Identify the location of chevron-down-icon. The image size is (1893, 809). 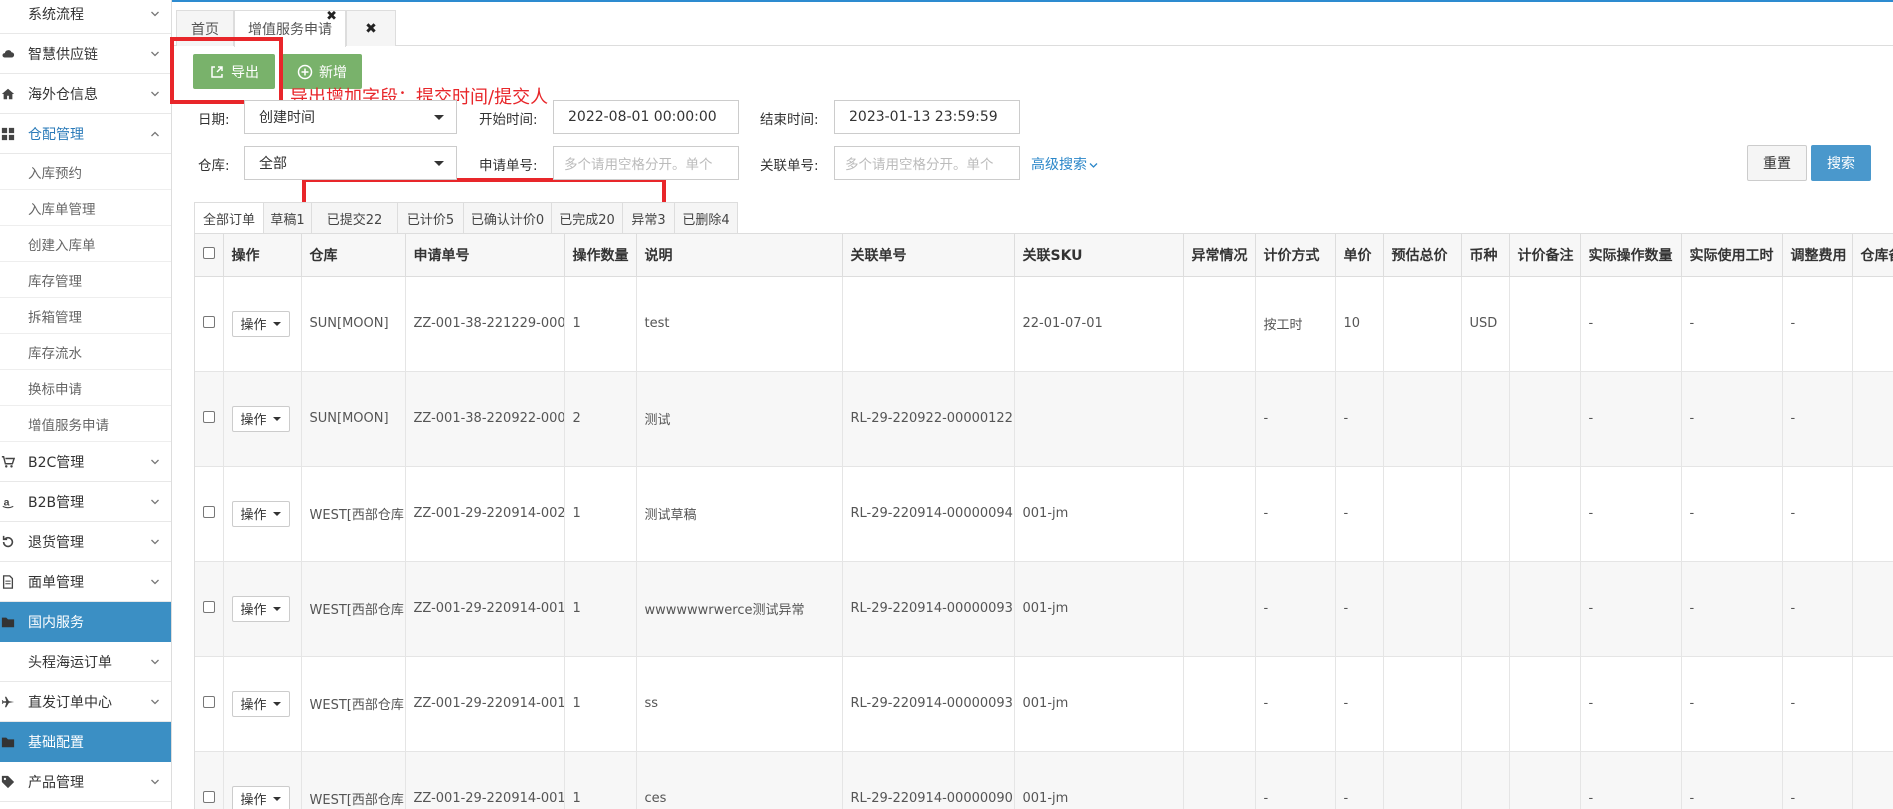
(155, 541).